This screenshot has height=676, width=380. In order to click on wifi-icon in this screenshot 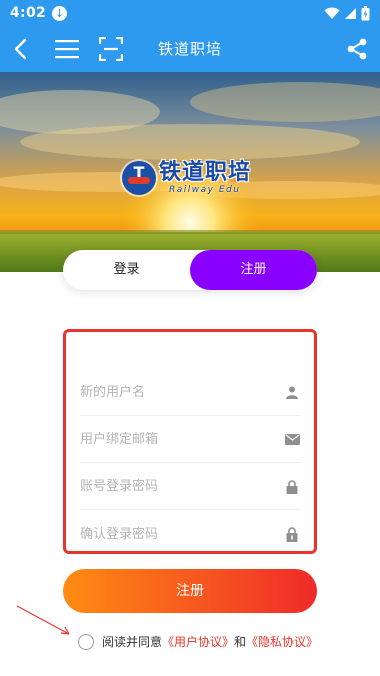, I will do `click(332, 13)`.